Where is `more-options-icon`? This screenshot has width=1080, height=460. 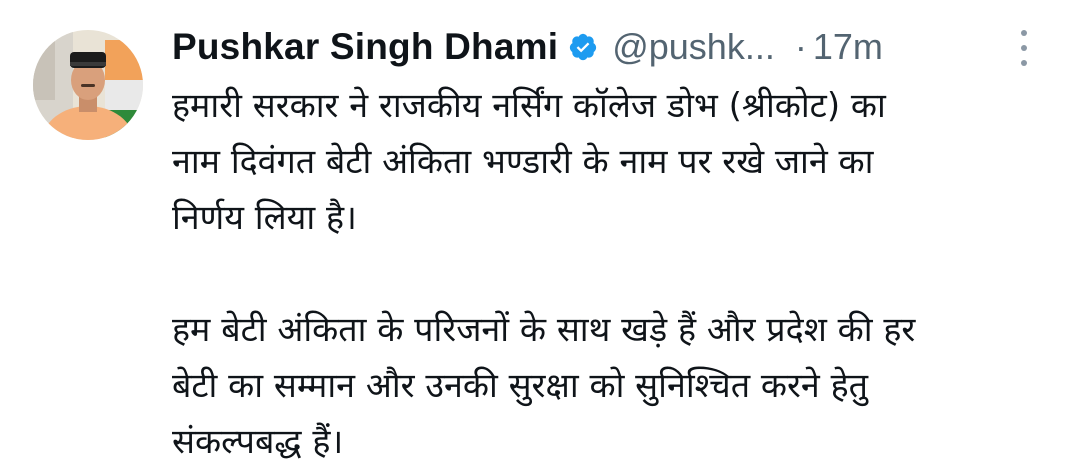 more-options-icon is located at coordinates (1024, 48).